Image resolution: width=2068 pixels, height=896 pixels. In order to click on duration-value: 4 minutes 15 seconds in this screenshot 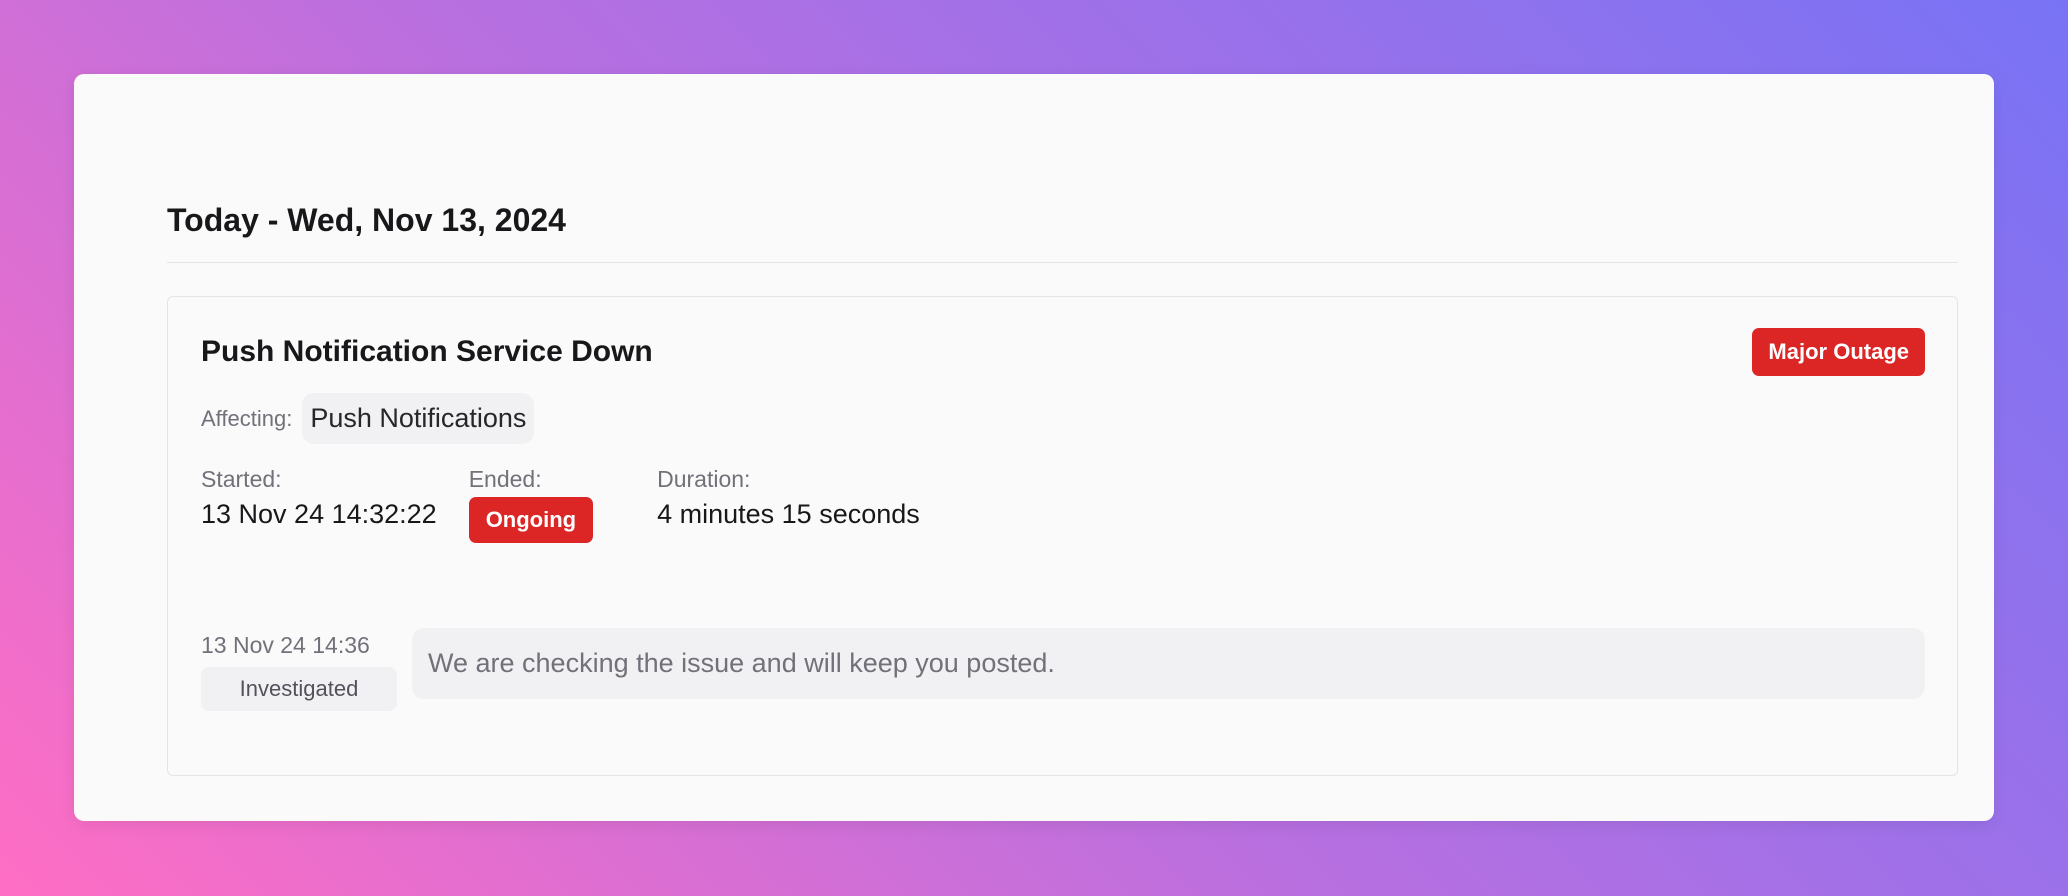, I will do `click(788, 514)`.